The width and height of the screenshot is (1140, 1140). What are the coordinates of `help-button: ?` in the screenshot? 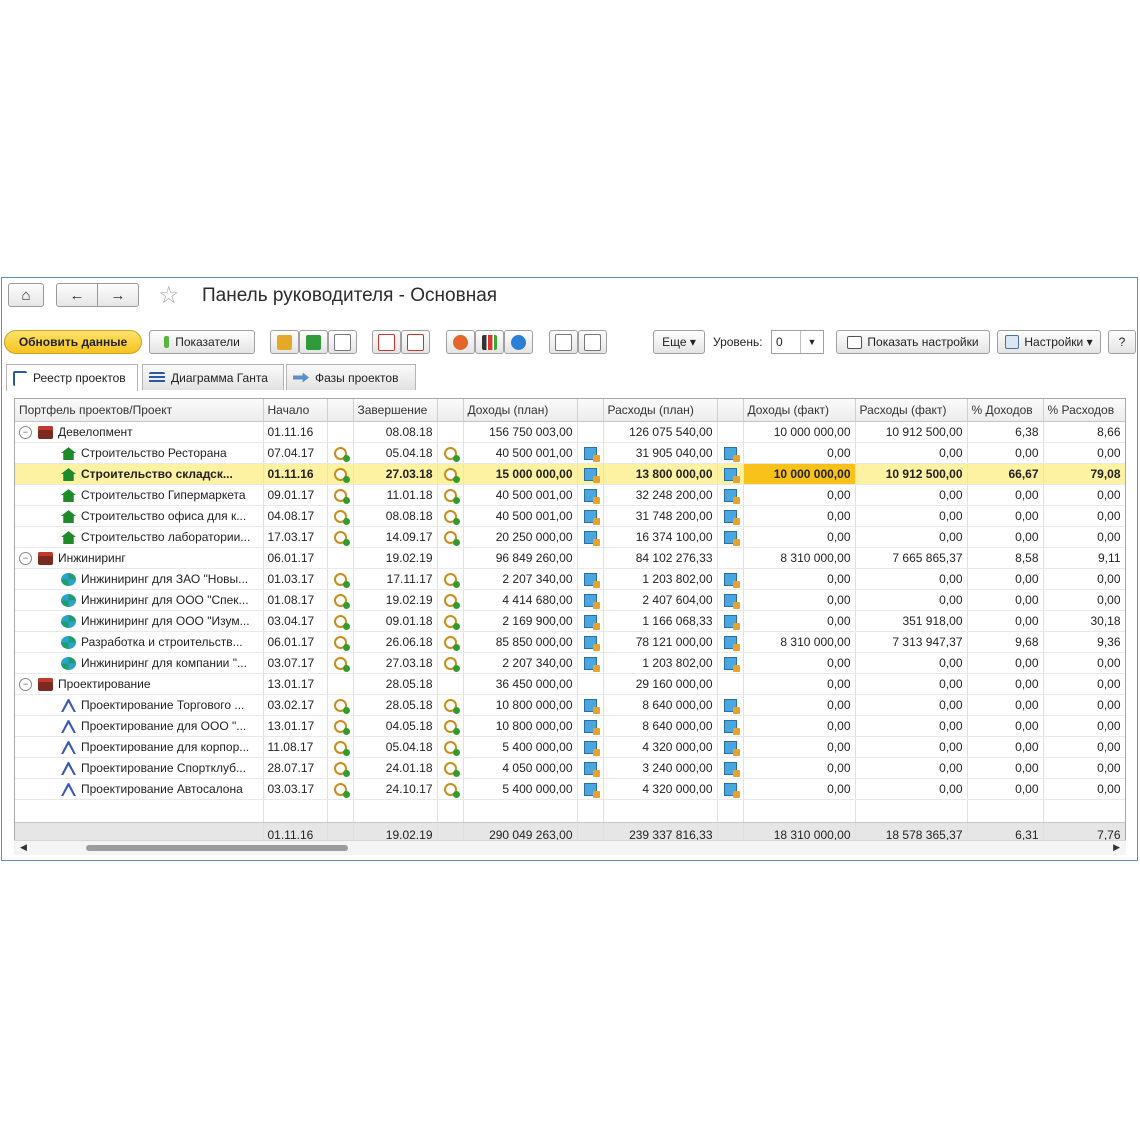 It's located at (1122, 342).